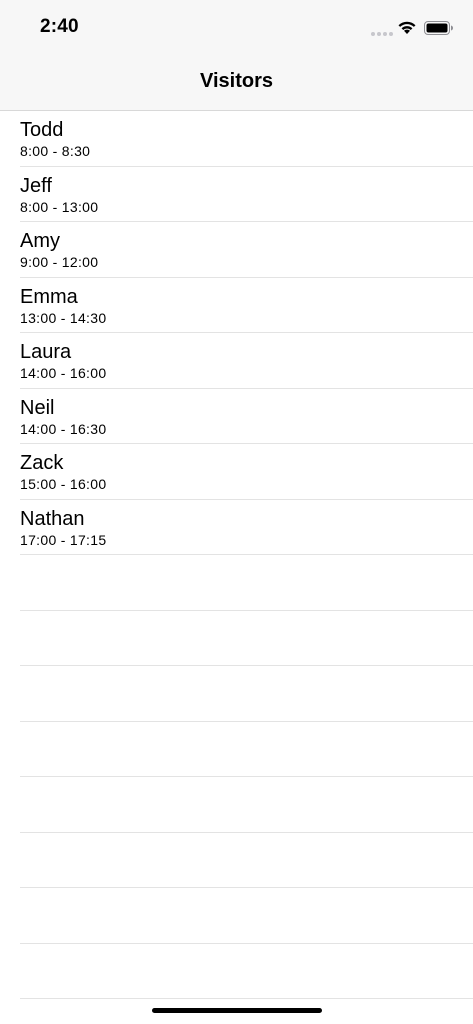  I want to click on visitor-time: 13:00 - 14:30, so click(63, 317).